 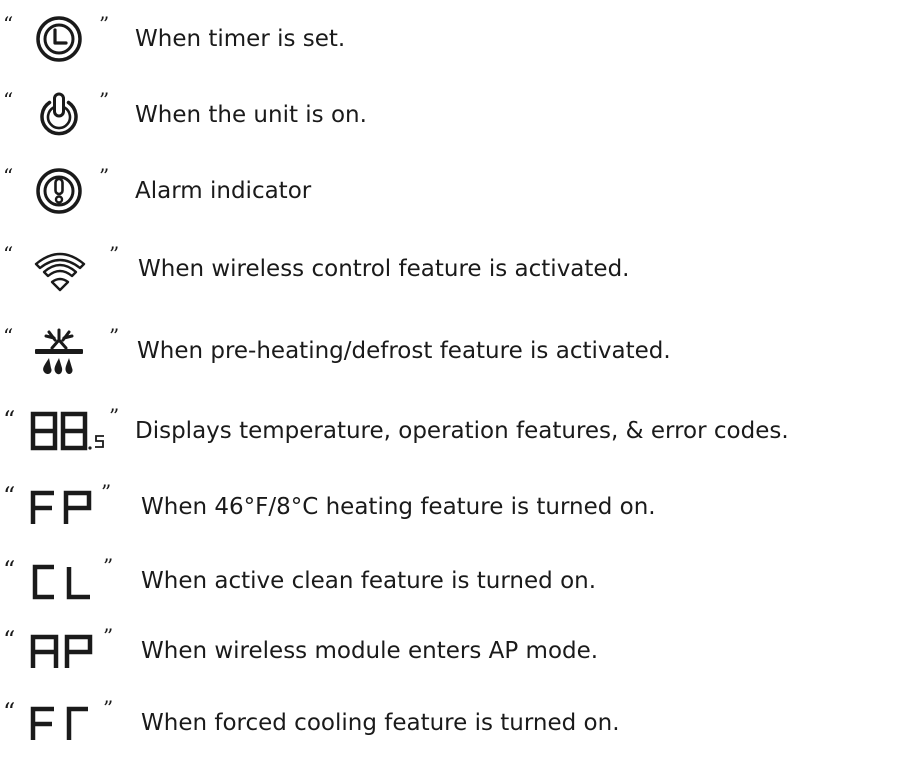 What do you see at coordinates (65, 508) in the screenshot?
I see `seven-segment-fp-icon` at bounding box center [65, 508].